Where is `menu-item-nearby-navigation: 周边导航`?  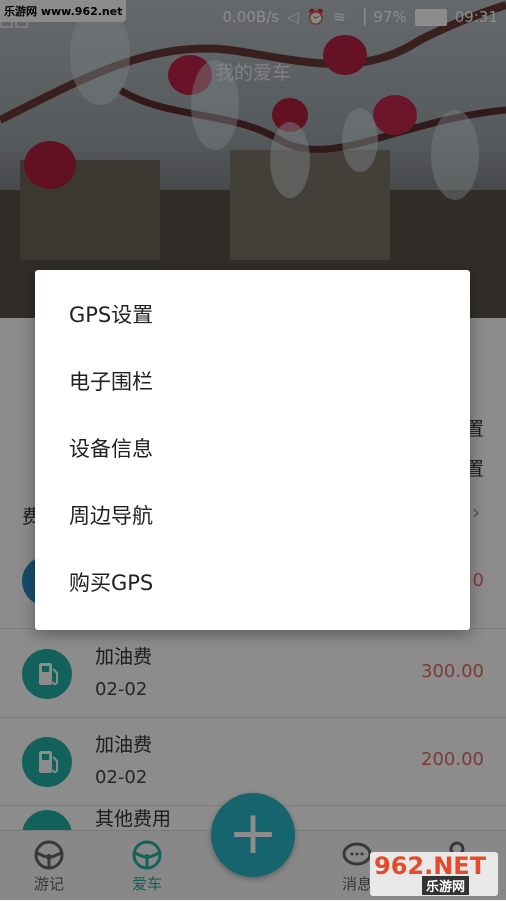 menu-item-nearby-navigation: 周边导航 is located at coordinates (252, 516).